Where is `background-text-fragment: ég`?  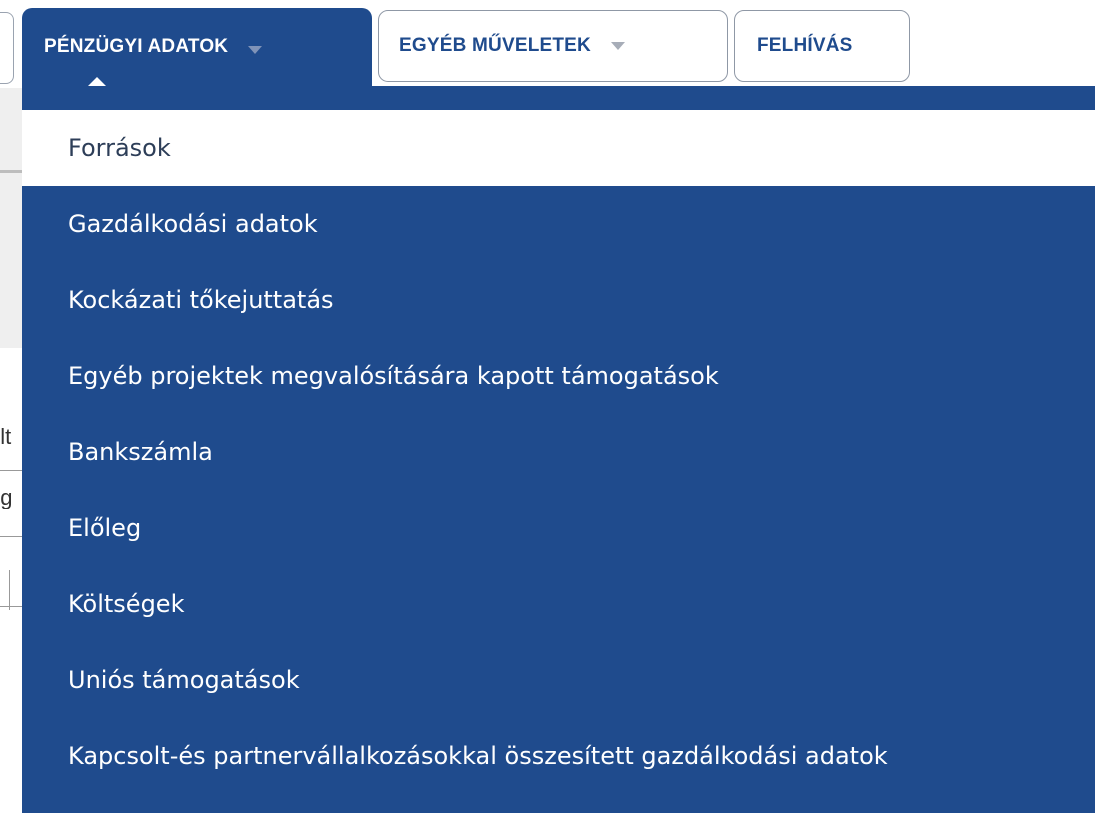
background-text-fragment: ég is located at coordinates (6, 498).